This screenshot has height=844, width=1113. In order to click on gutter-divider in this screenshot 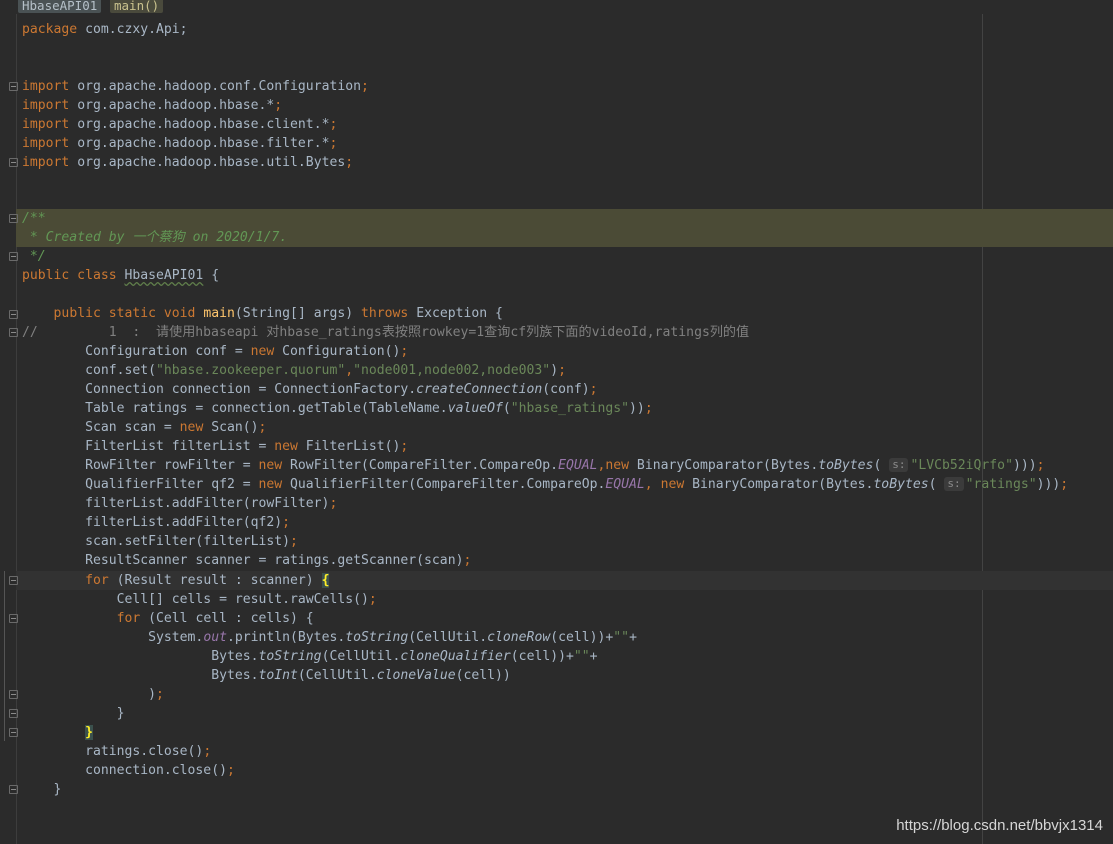, I will do `click(16, 429)`.